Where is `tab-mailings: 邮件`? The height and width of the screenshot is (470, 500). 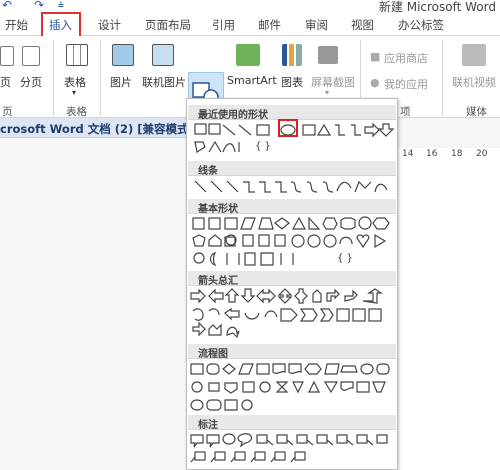
tab-mailings: 邮件 is located at coordinates (269, 25).